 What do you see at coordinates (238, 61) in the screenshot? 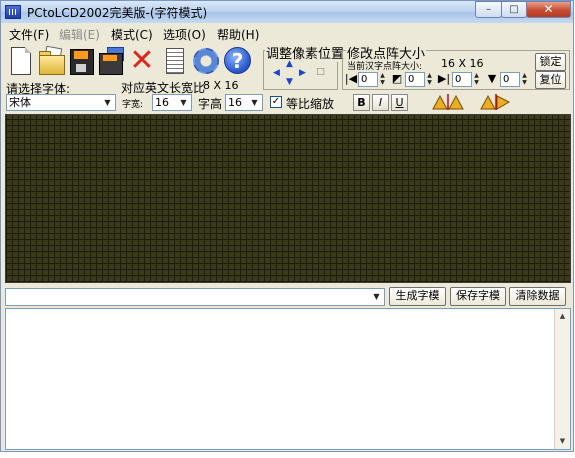
I see `help-icon: ?` at bounding box center [238, 61].